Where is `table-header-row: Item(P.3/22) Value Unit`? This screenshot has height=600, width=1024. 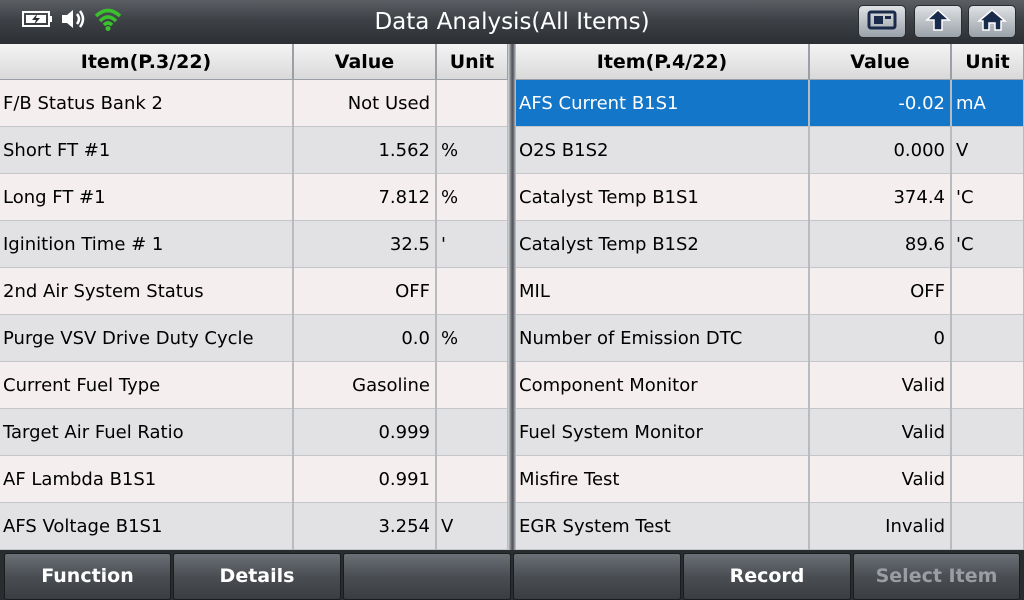
table-header-row: Item(P.3/22) Value Unit is located at coordinates (254, 62).